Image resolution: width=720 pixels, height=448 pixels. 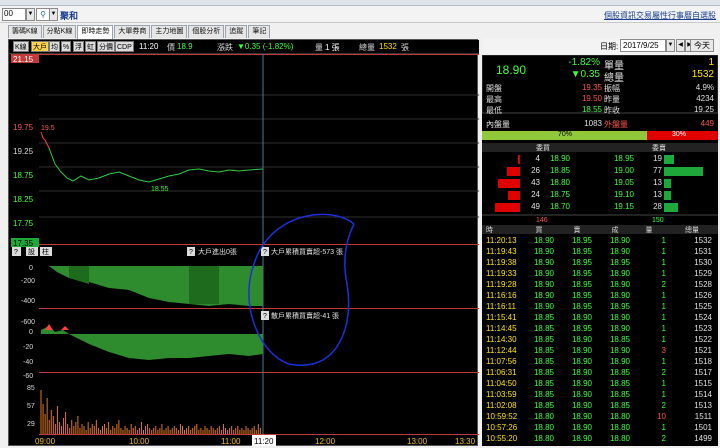 I want to click on inner-volume-label: 內盤量, so click(x=498, y=124).